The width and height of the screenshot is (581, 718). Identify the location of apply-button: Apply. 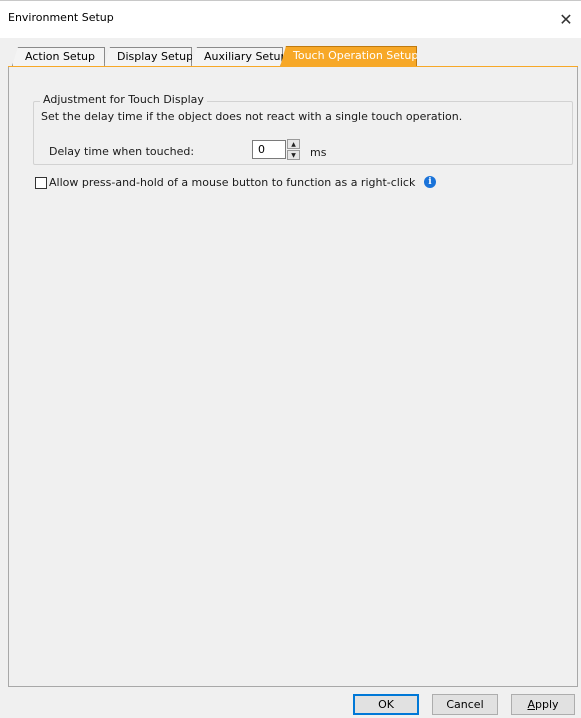
(543, 704).